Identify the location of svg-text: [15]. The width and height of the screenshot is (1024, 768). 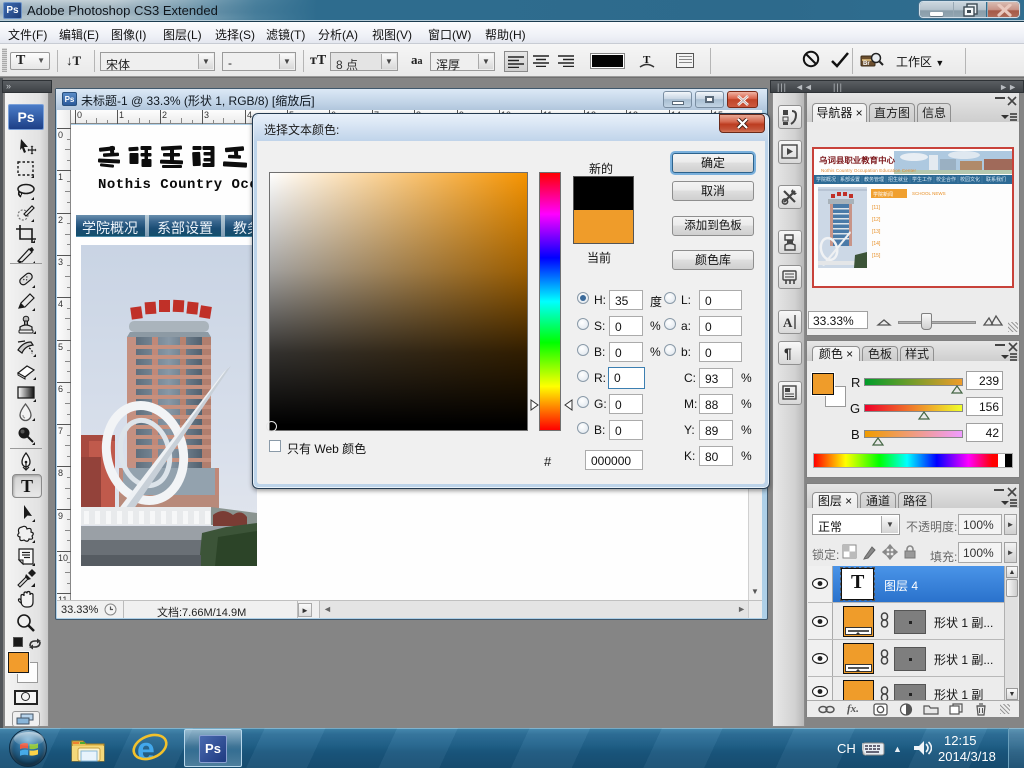
(876, 256).